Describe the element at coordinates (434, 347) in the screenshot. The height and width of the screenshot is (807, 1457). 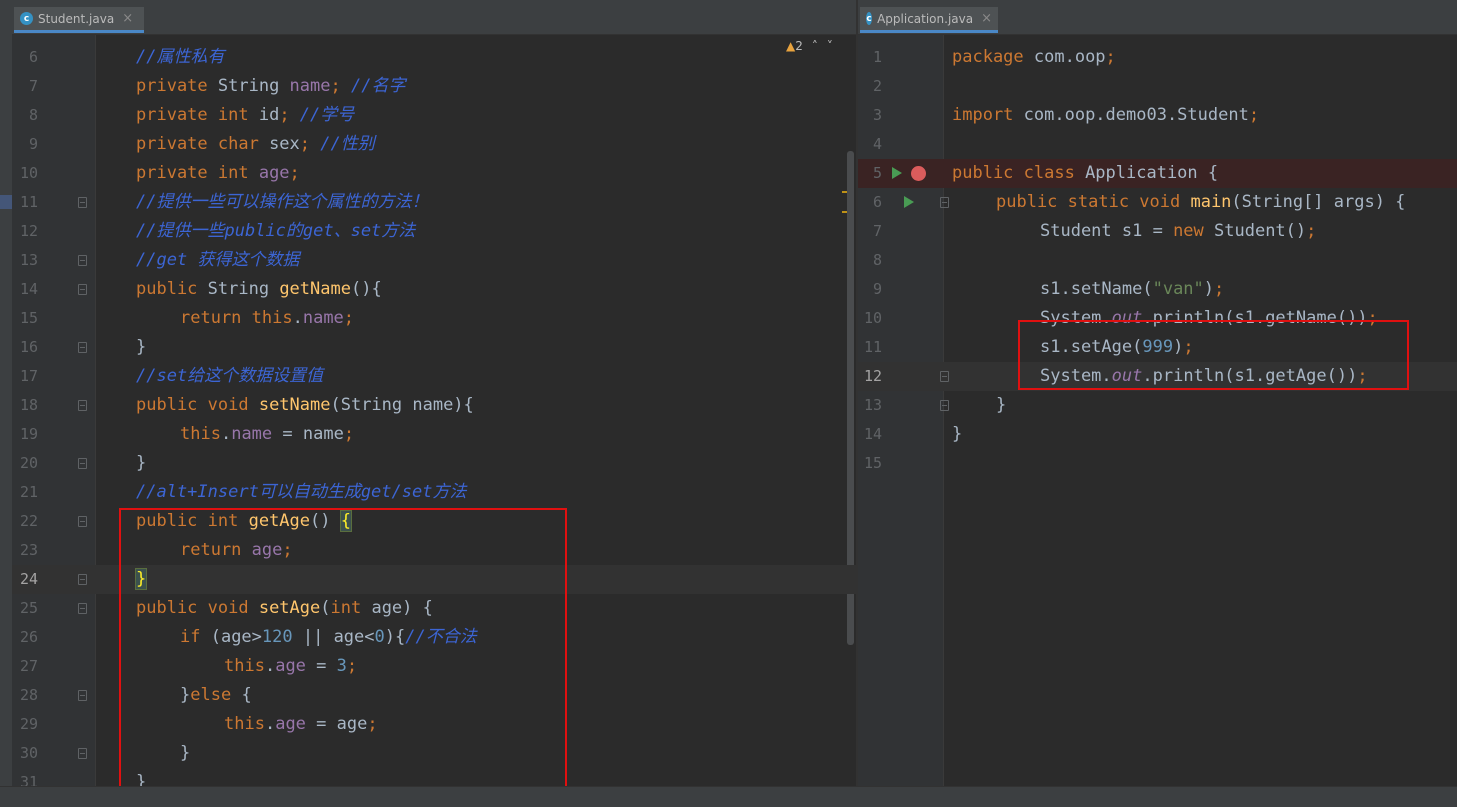
I see `code-line: 16}` at that location.